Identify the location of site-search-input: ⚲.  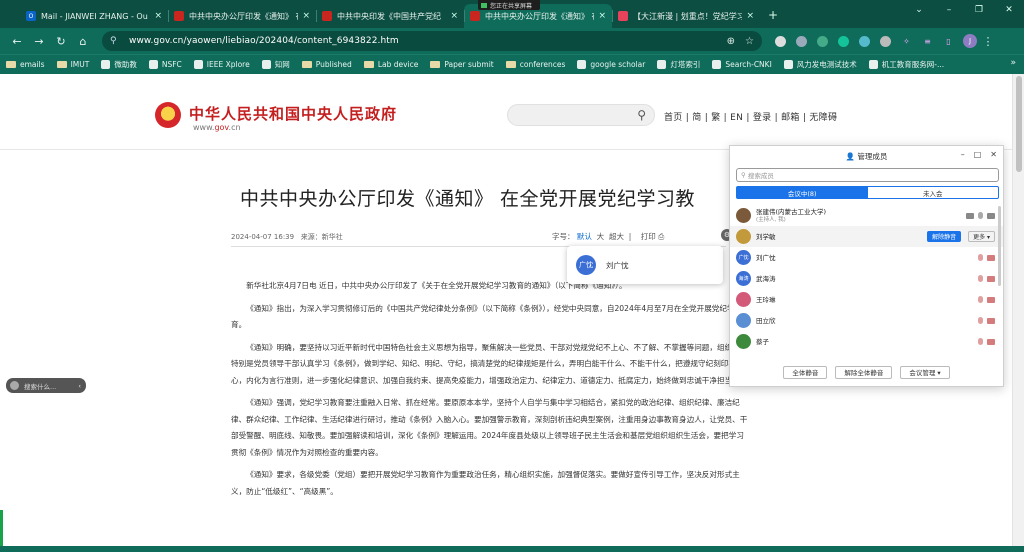
(581, 115).